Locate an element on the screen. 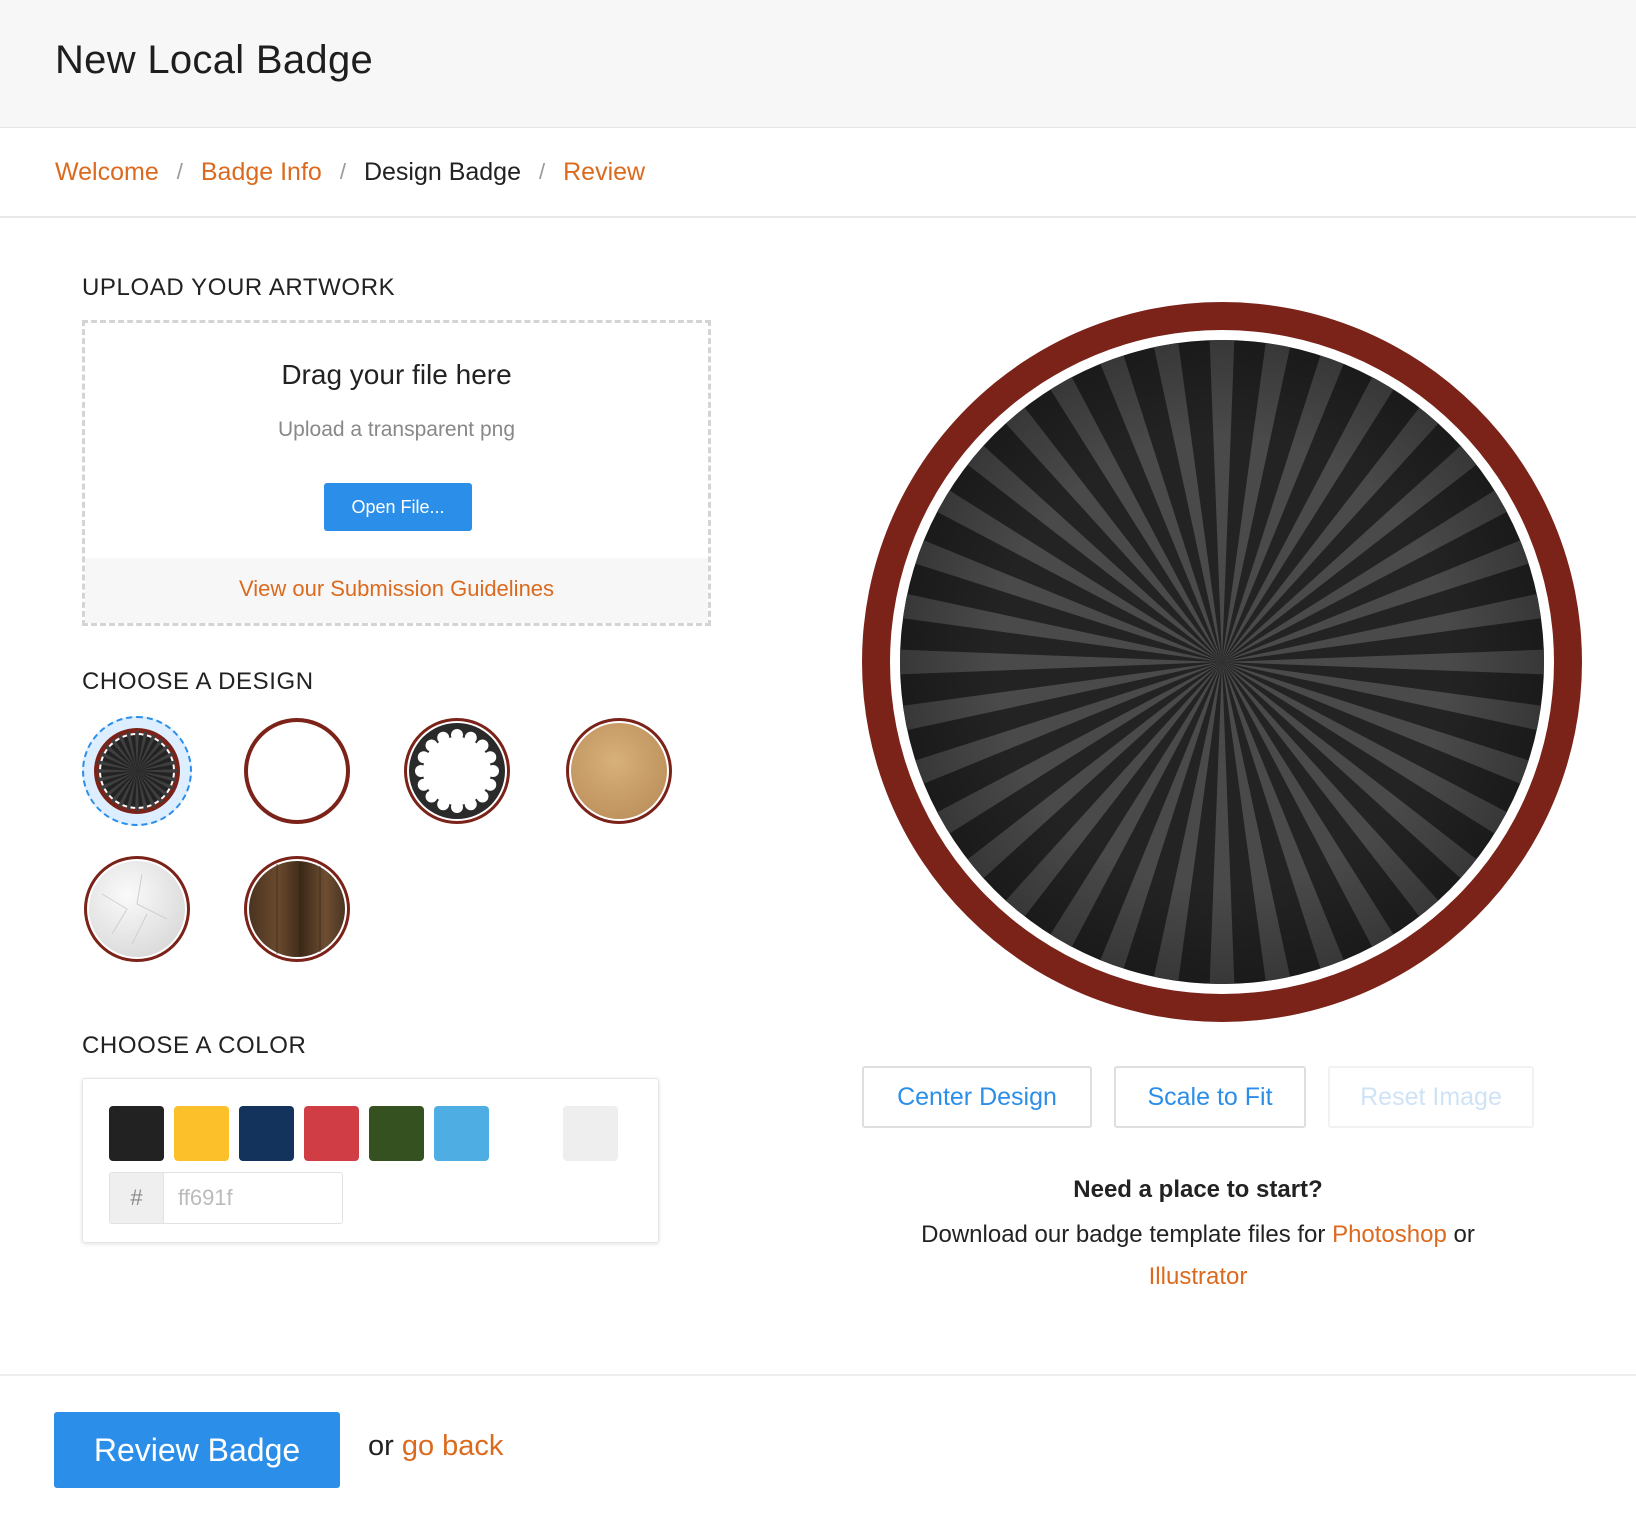  center-design-button: Center Design is located at coordinates (977, 1097).